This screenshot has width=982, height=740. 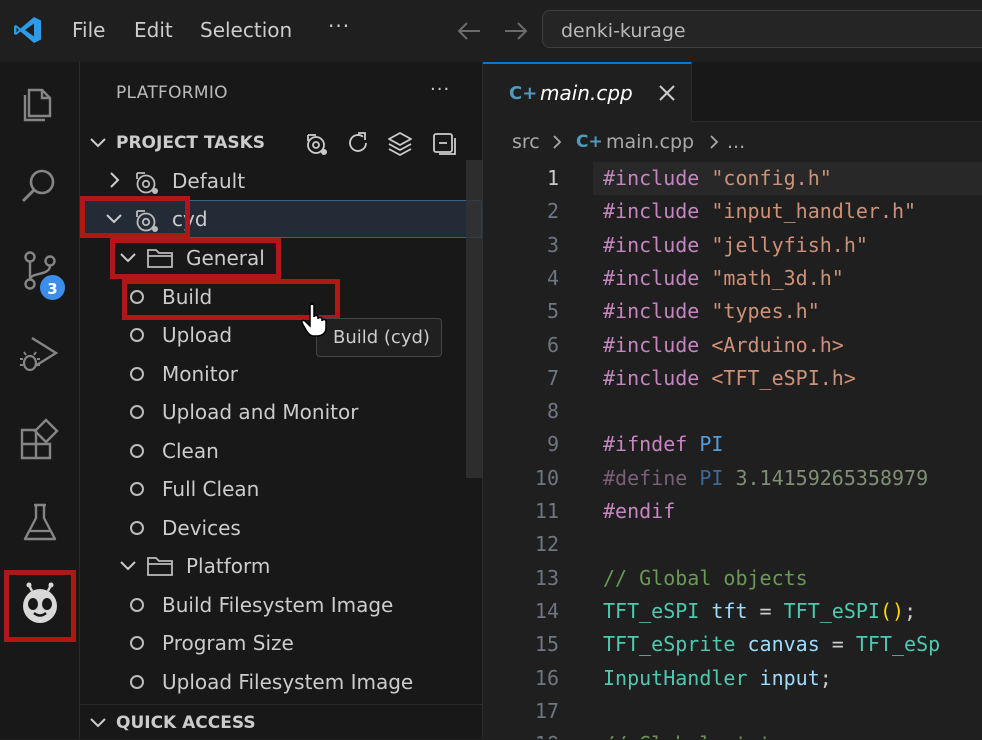 What do you see at coordinates (273, 566) in the screenshot?
I see `tree-item-platform: Platform` at bounding box center [273, 566].